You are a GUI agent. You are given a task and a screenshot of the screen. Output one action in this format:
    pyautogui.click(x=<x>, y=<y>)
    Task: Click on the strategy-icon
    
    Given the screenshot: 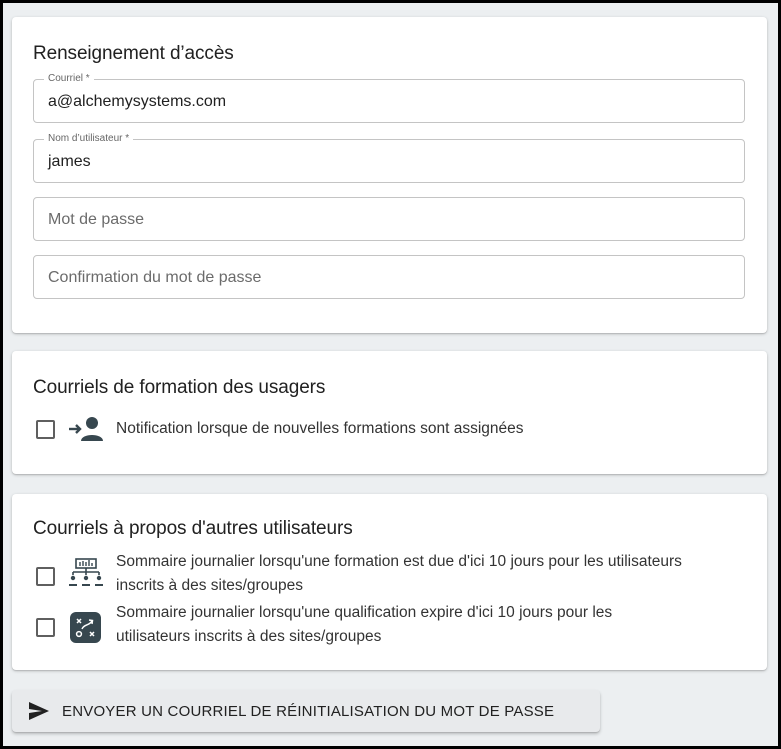 What is the action you would take?
    pyautogui.click(x=85, y=627)
    